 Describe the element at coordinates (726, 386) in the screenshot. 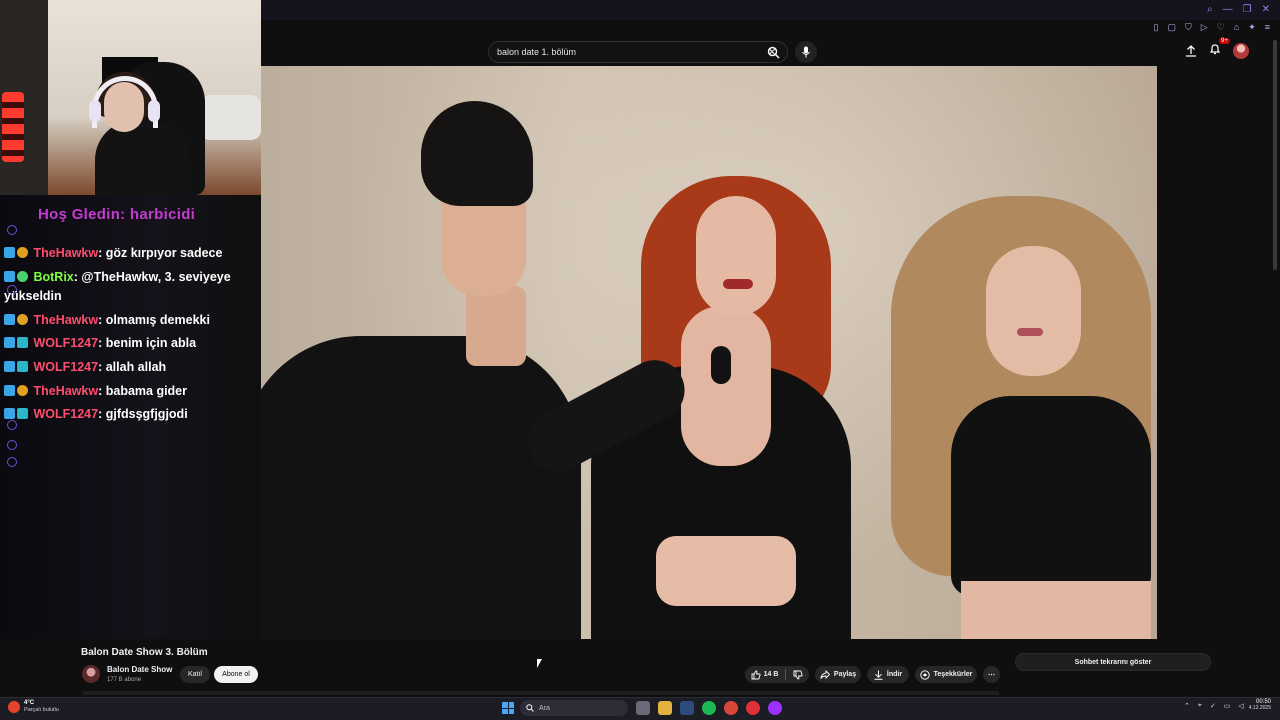

I see `video-person-center-neck` at that location.